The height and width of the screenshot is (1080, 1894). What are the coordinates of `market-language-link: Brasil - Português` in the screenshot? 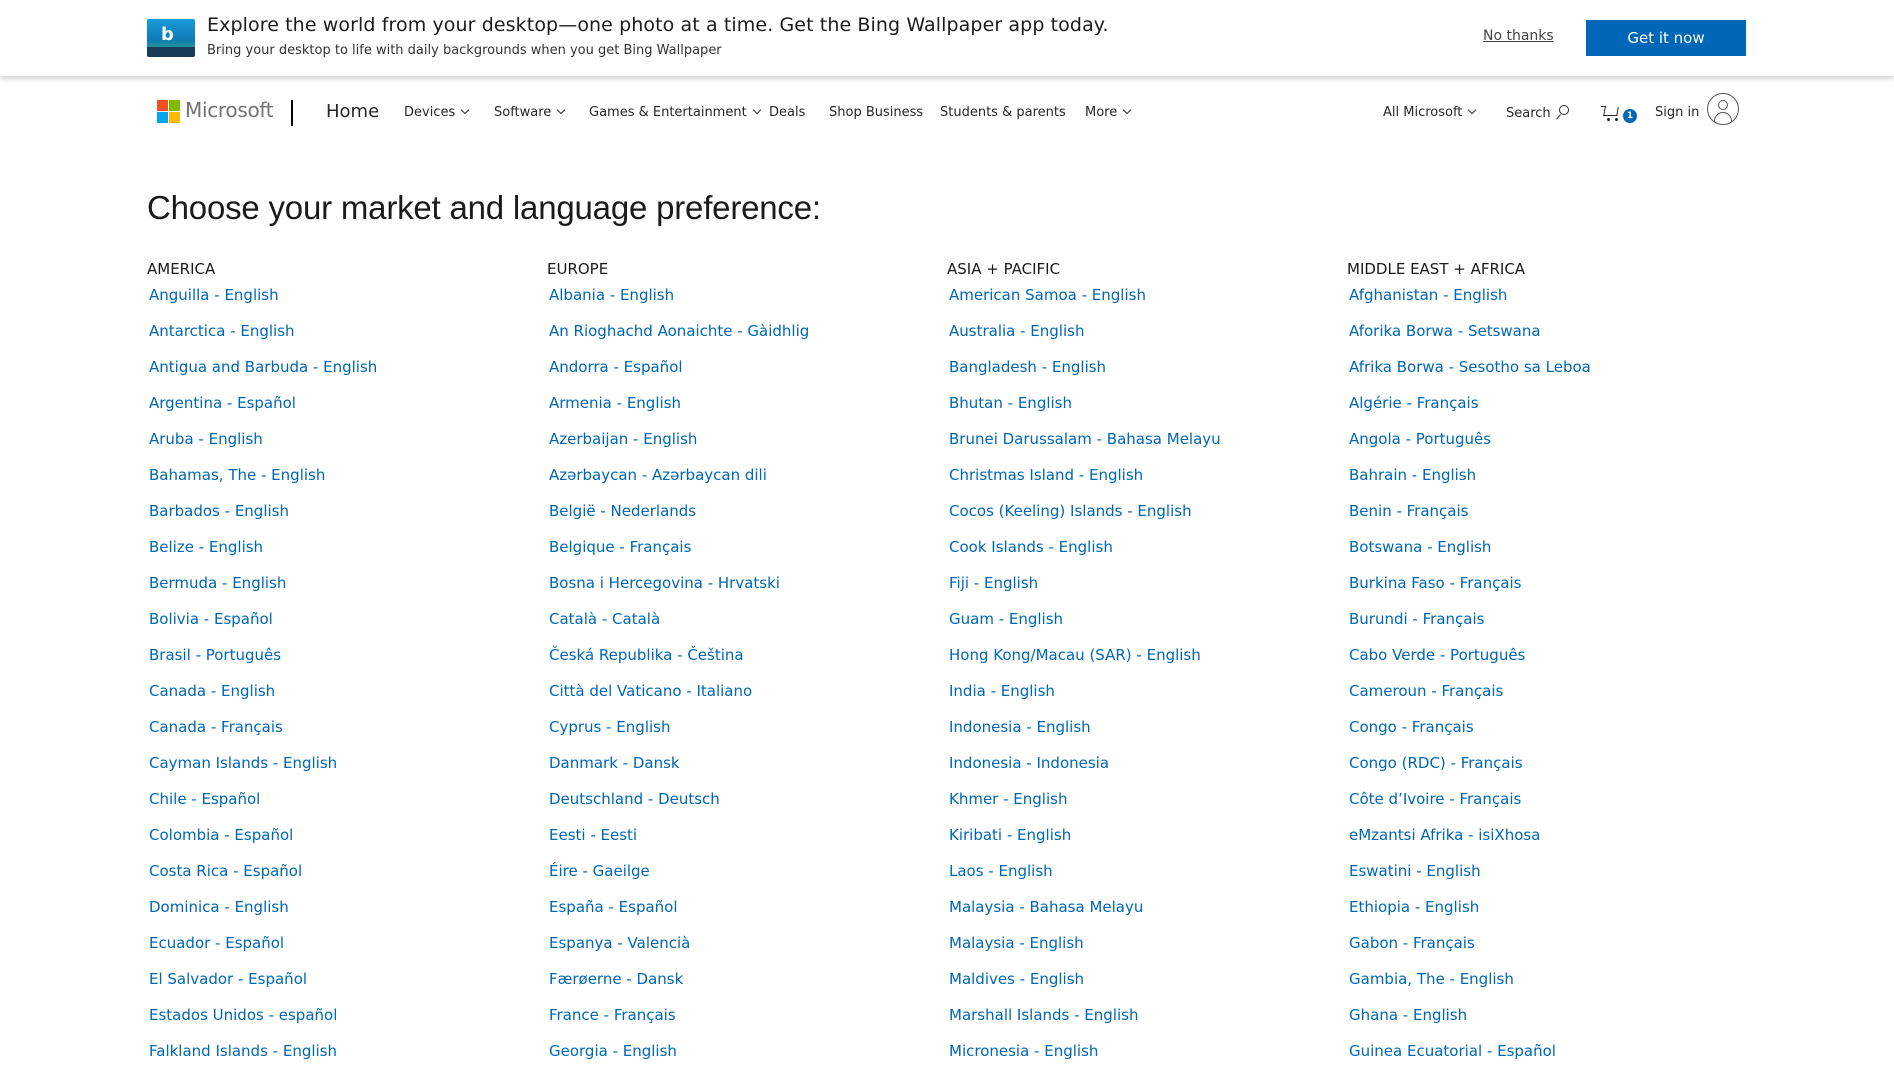 It's located at (337, 664).